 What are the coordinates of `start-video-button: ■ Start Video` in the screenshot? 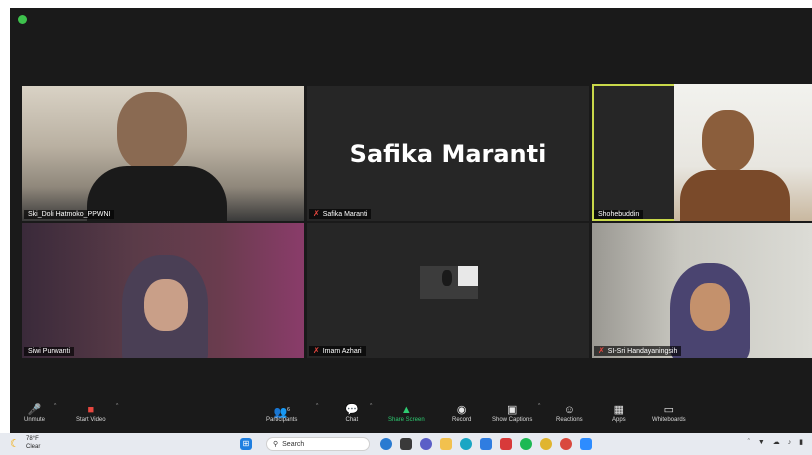 It's located at (91, 413).